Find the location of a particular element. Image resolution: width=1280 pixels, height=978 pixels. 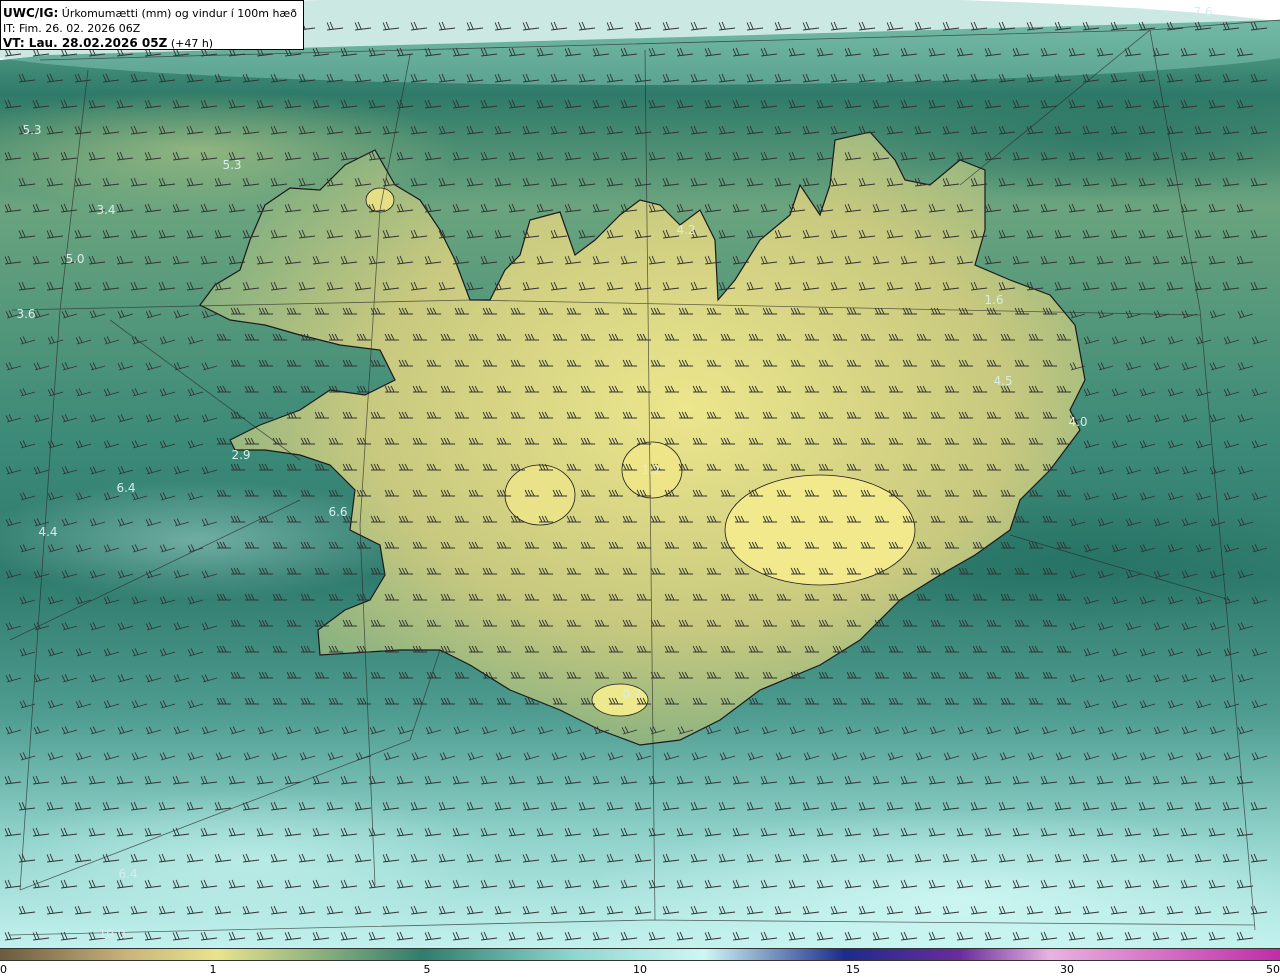

map-value-label: 1.6 is located at coordinates (993, 300).